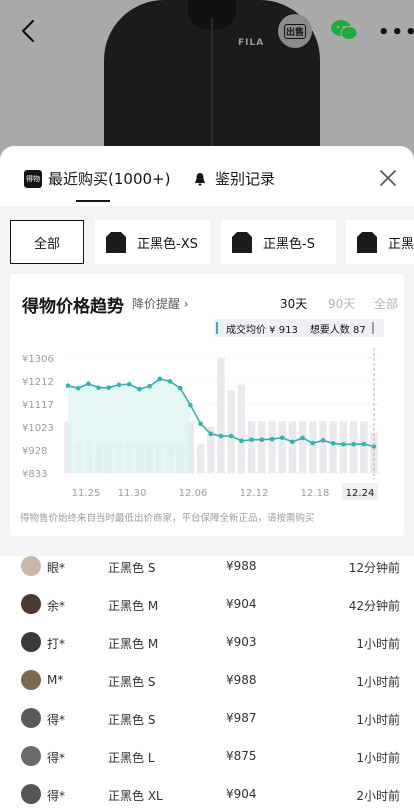 This screenshot has width=414, height=809. I want to click on jacket-thumbnail-icon, so click(367, 242).